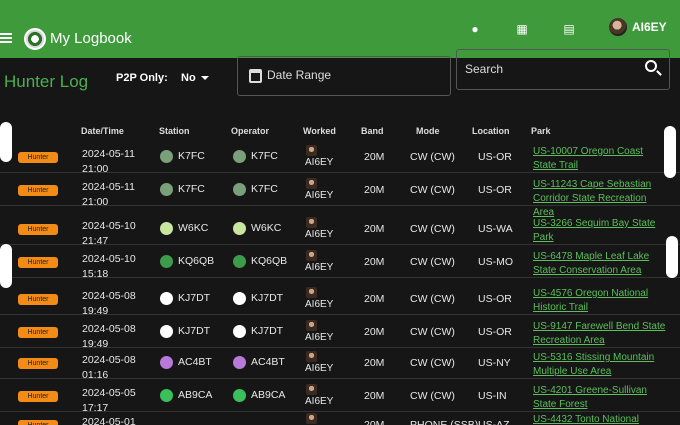 The width and height of the screenshot is (680, 425). What do you see at coordinates (651, 66) in the screenshot?
I see `search-icon` at bounding box center [651, 66].